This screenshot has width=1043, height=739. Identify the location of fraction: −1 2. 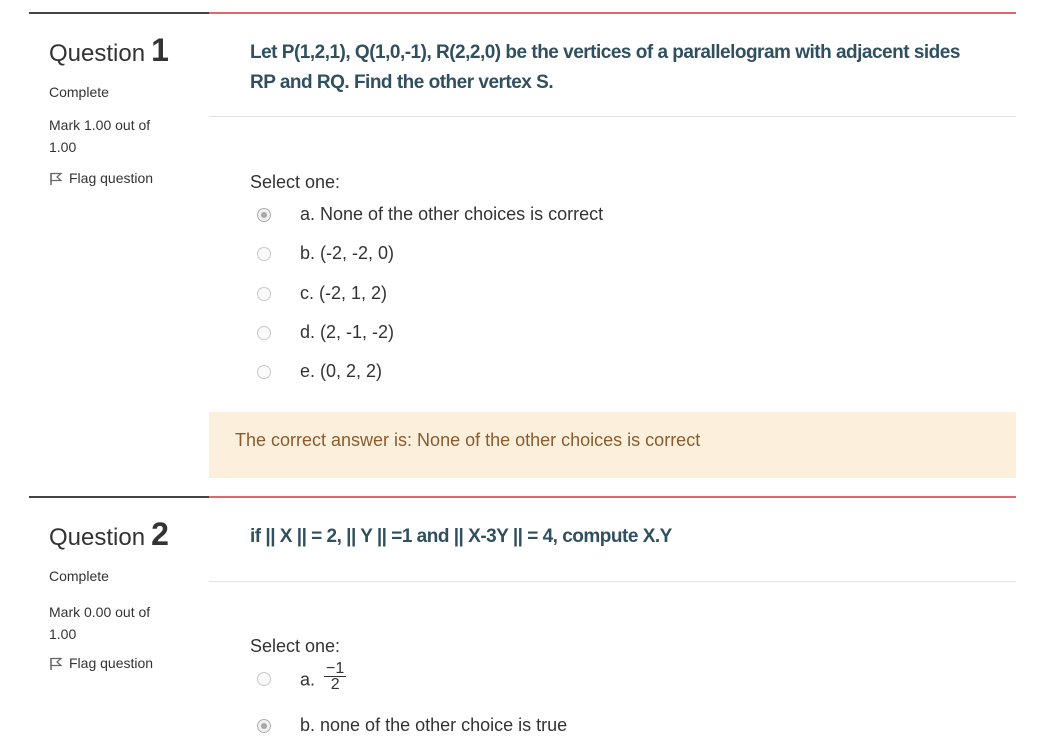
(335, 676).